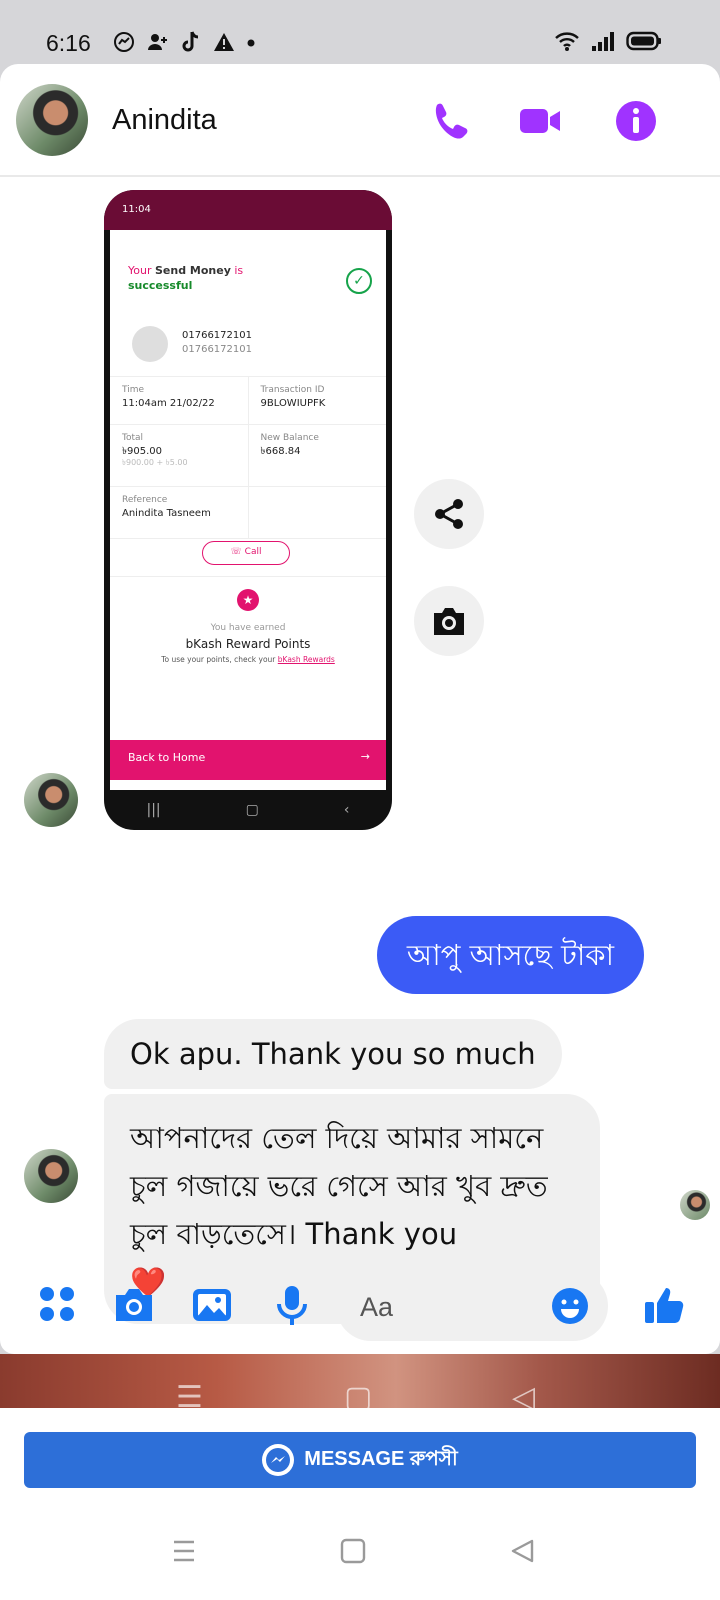 The image size is (720, 1600). Describe the element at coordinates (190, 41) in the screenshot. I see `tiktok-notification-icon` at that location.